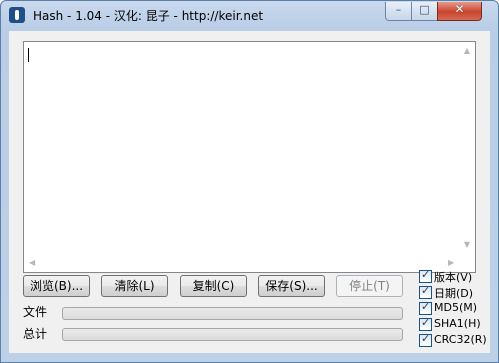 Image resolution: width=499 pixels, height=363 pixels. What do you see at coordinates (455, 307) in the screenshot?
I see `md5-checkbox-label: MD5(M)` at bounding box center [455, 307].